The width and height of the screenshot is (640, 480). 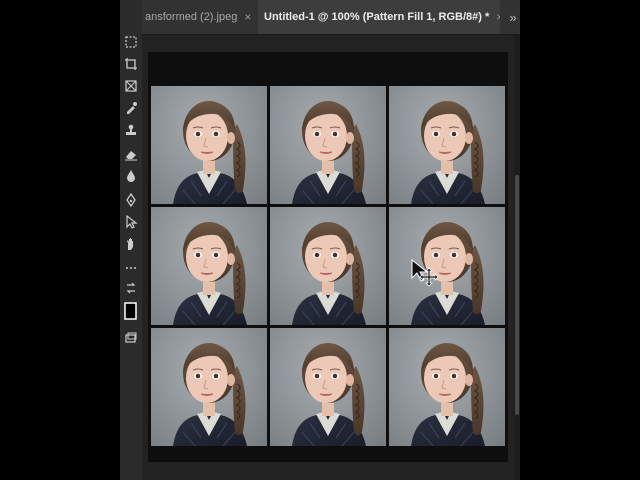 I want to click on eyedropper-icon, so click(x=132, y=108).